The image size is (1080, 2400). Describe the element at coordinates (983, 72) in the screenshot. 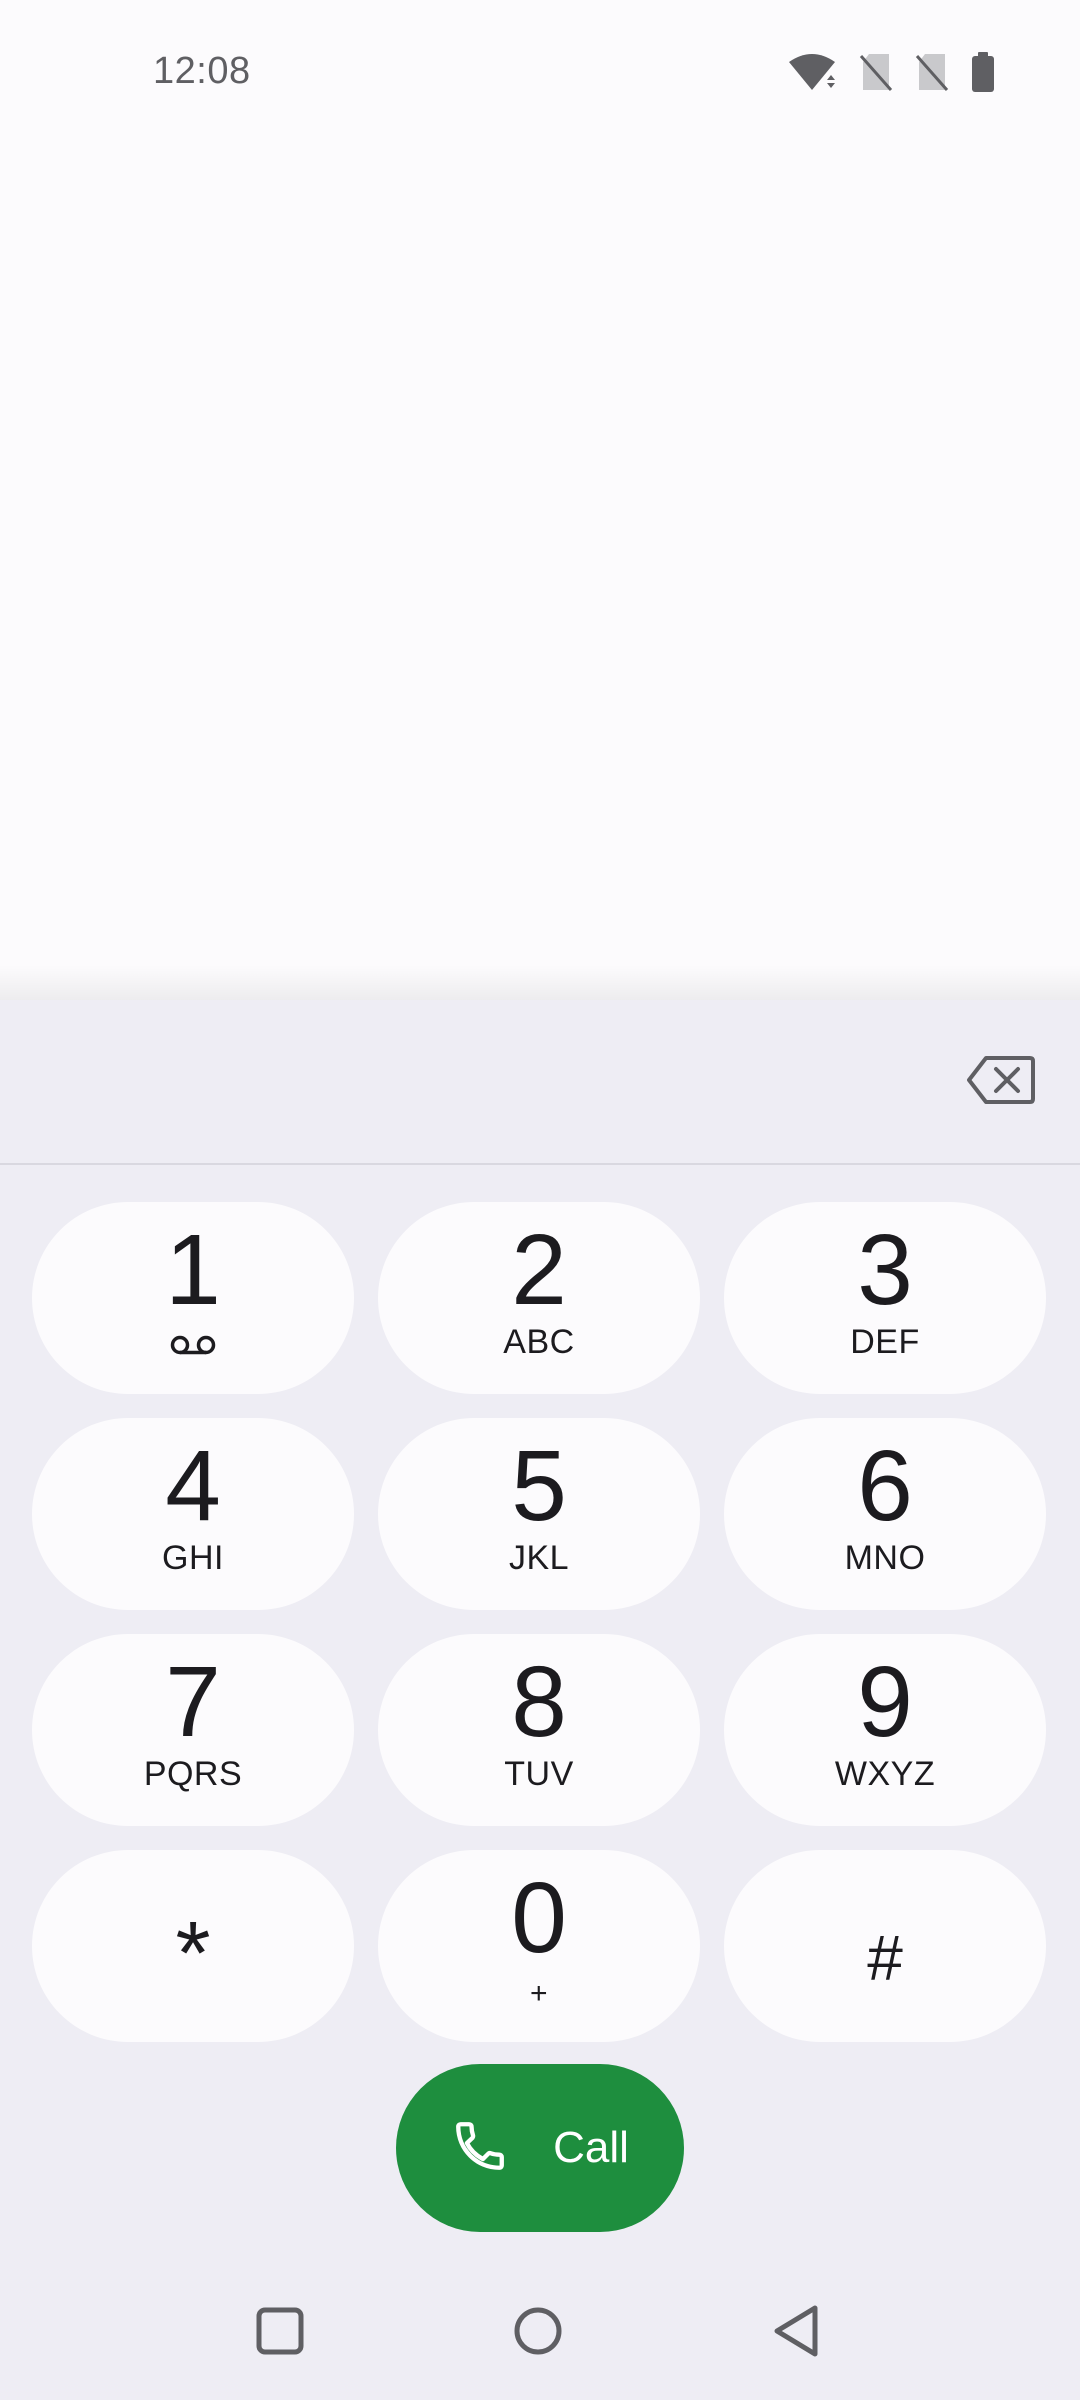

I see `battery-icon` at that location.